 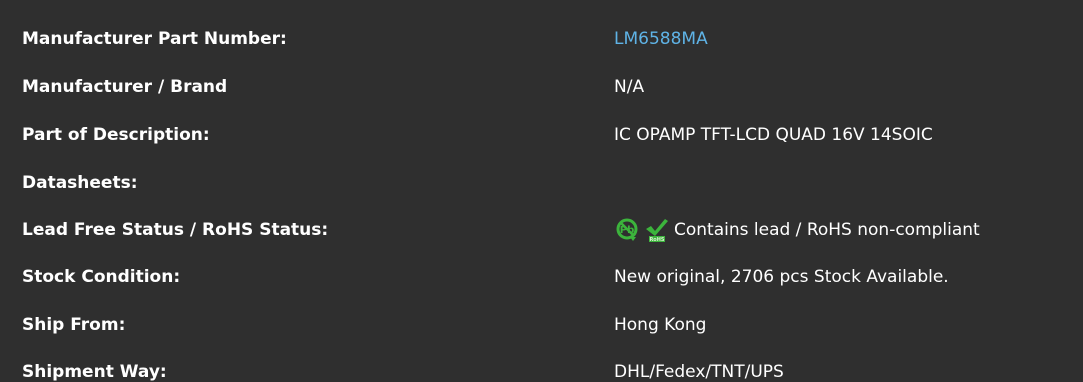 What do you see at coordinates (773, 135) in the screenshot?
I see `description-value: IC OPAMP TFT-LCD QUAD 16V 14SOIC` at bounding box center [773, 135].